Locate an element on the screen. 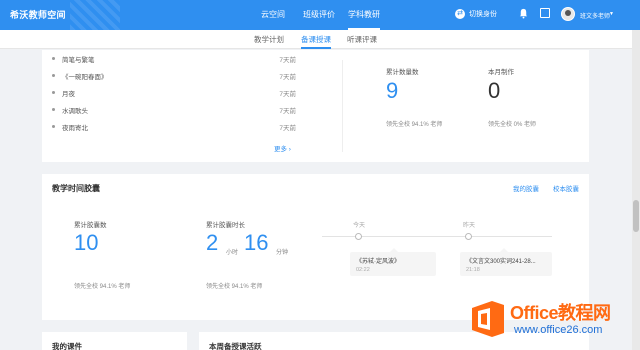 The width and height of the screenshot is (640, 350). total-count-value: 9 is located at coordinates (392, 90).